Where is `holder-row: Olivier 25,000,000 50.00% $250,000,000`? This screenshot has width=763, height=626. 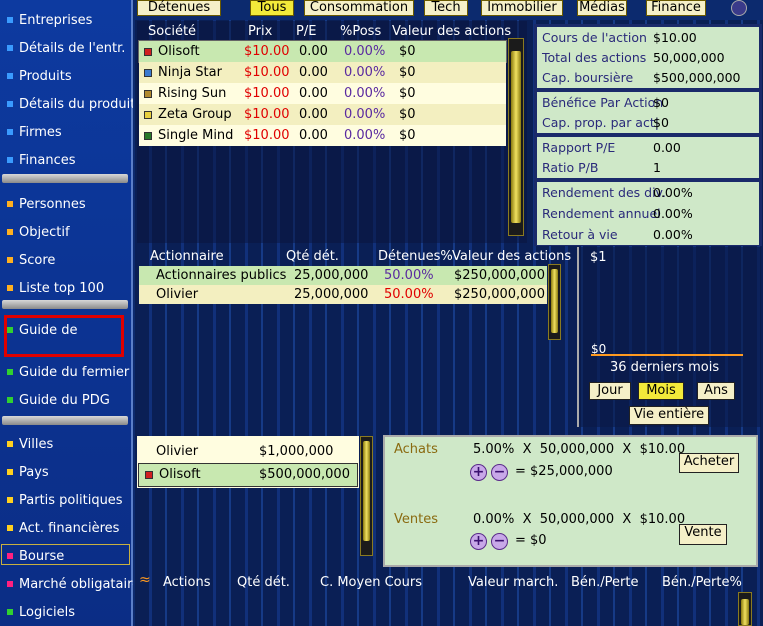
holder-row: Olivier 25,000,000 50.00% $250,000,000 is located at coordinates (343, 294).